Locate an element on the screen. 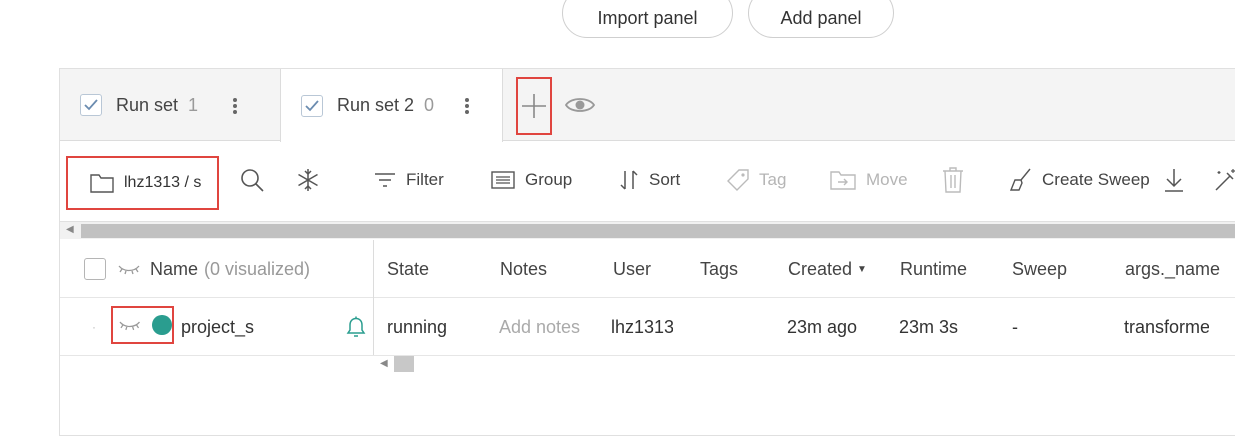 The image size is (1235, 448). group-label: Group is located at coordinates (549, 179).